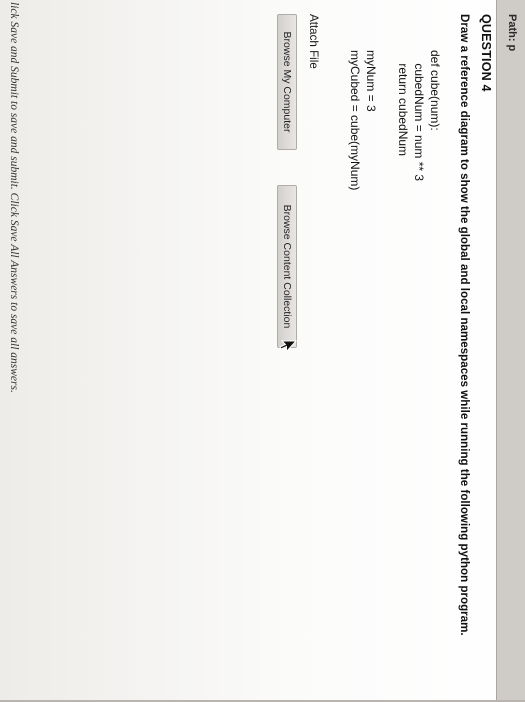  What do you see at coordinates (313, 41) in the screenshot?
I see `attach-file-label: Attach File` at bounding box center [313, 41].